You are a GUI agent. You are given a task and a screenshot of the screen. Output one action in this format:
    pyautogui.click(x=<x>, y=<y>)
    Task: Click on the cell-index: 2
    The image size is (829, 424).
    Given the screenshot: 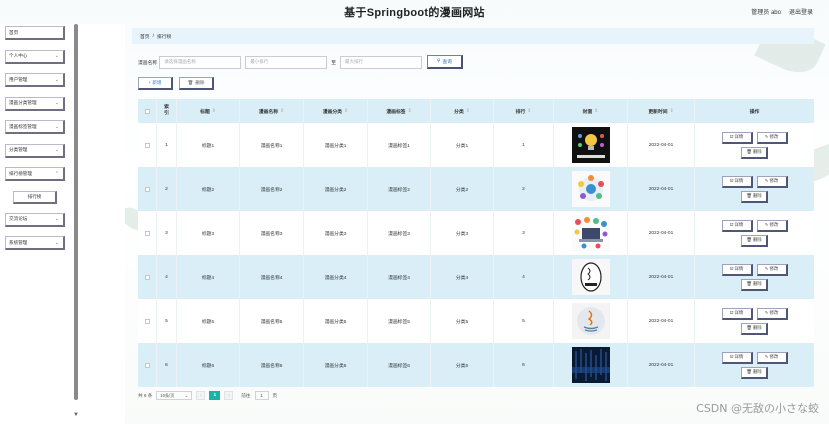 What is the action you would take?
    pyautogui.click(x=167, y=189)
    